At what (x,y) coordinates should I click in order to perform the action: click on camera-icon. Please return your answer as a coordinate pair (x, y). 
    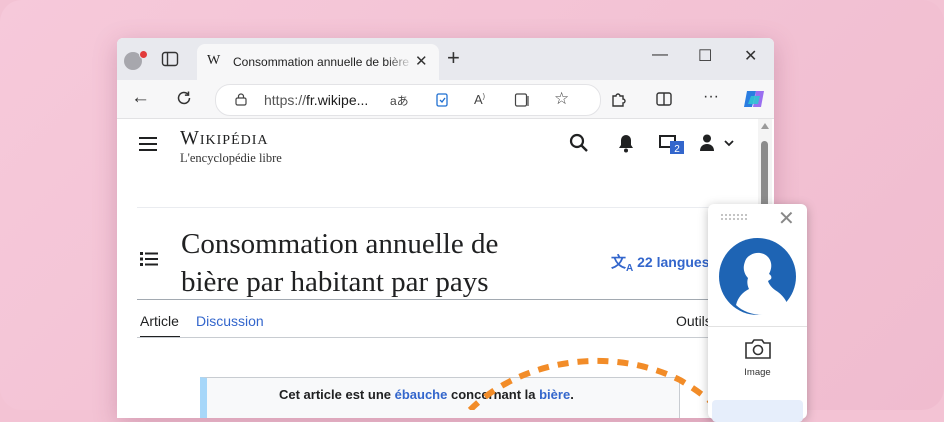
    Looking at the image, I should click on (758, 349).